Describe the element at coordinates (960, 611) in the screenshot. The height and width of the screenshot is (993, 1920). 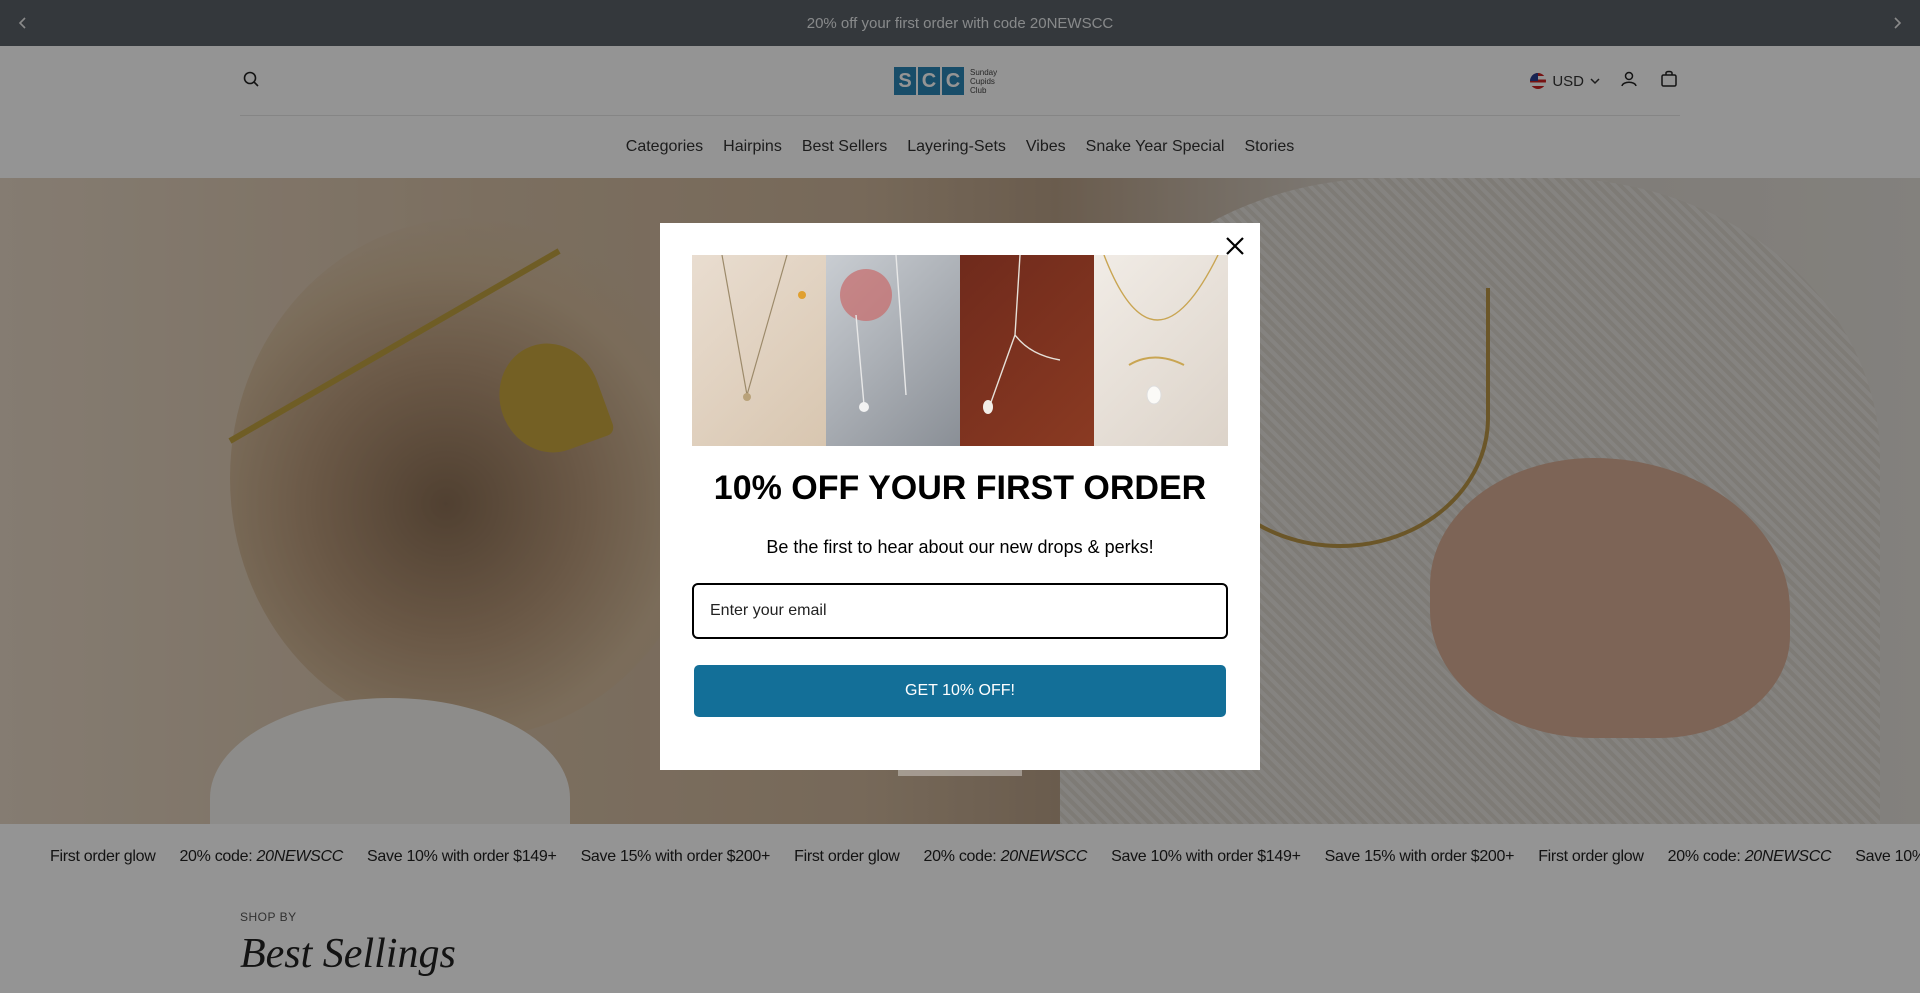
I see `email-field` at that location.